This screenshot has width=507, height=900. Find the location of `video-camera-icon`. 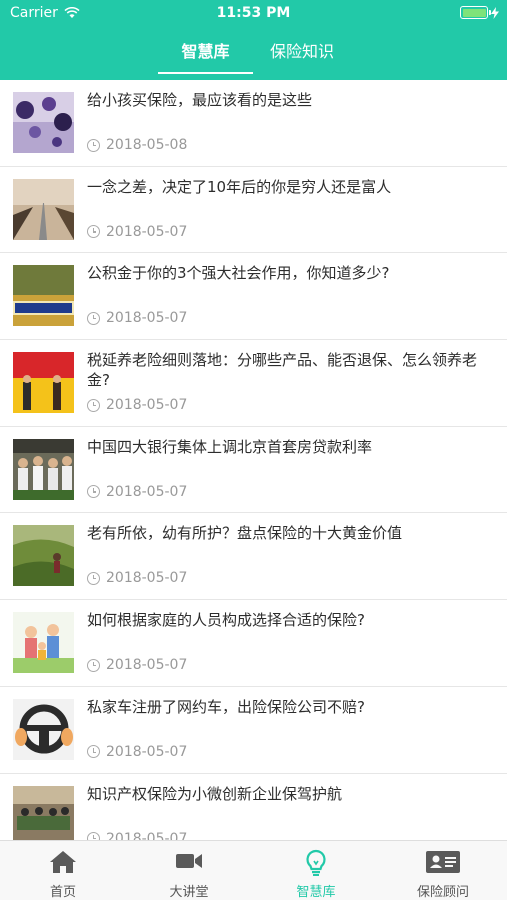

video-camera-icon is located at coordinates (189, 861).